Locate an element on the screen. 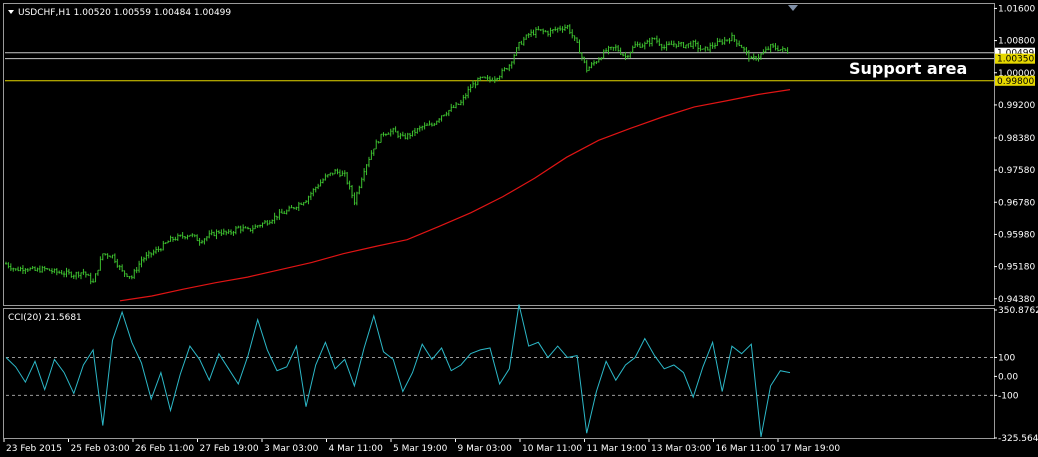 This screenshot has height=457, width=1038. price-axis-label: 0.95180 is located at coordinates (1016, 268).